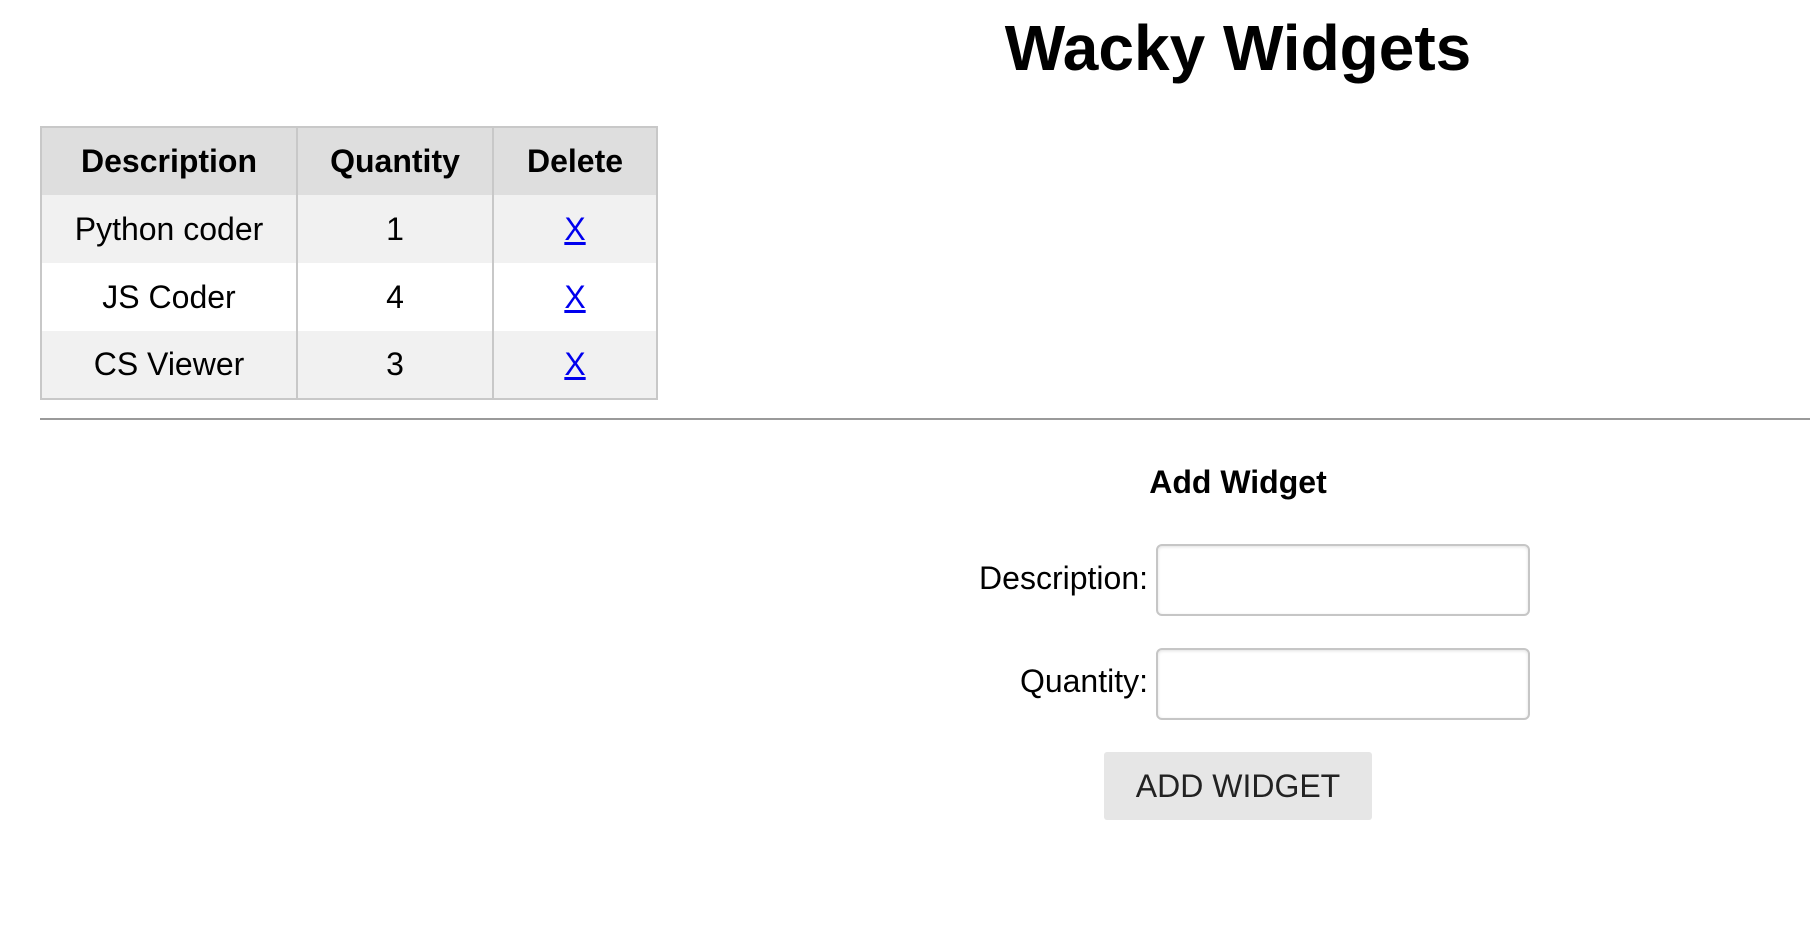 The image size is (1810, 926). I want to click on table-row: Python coder 1 X, so click(349, 229).